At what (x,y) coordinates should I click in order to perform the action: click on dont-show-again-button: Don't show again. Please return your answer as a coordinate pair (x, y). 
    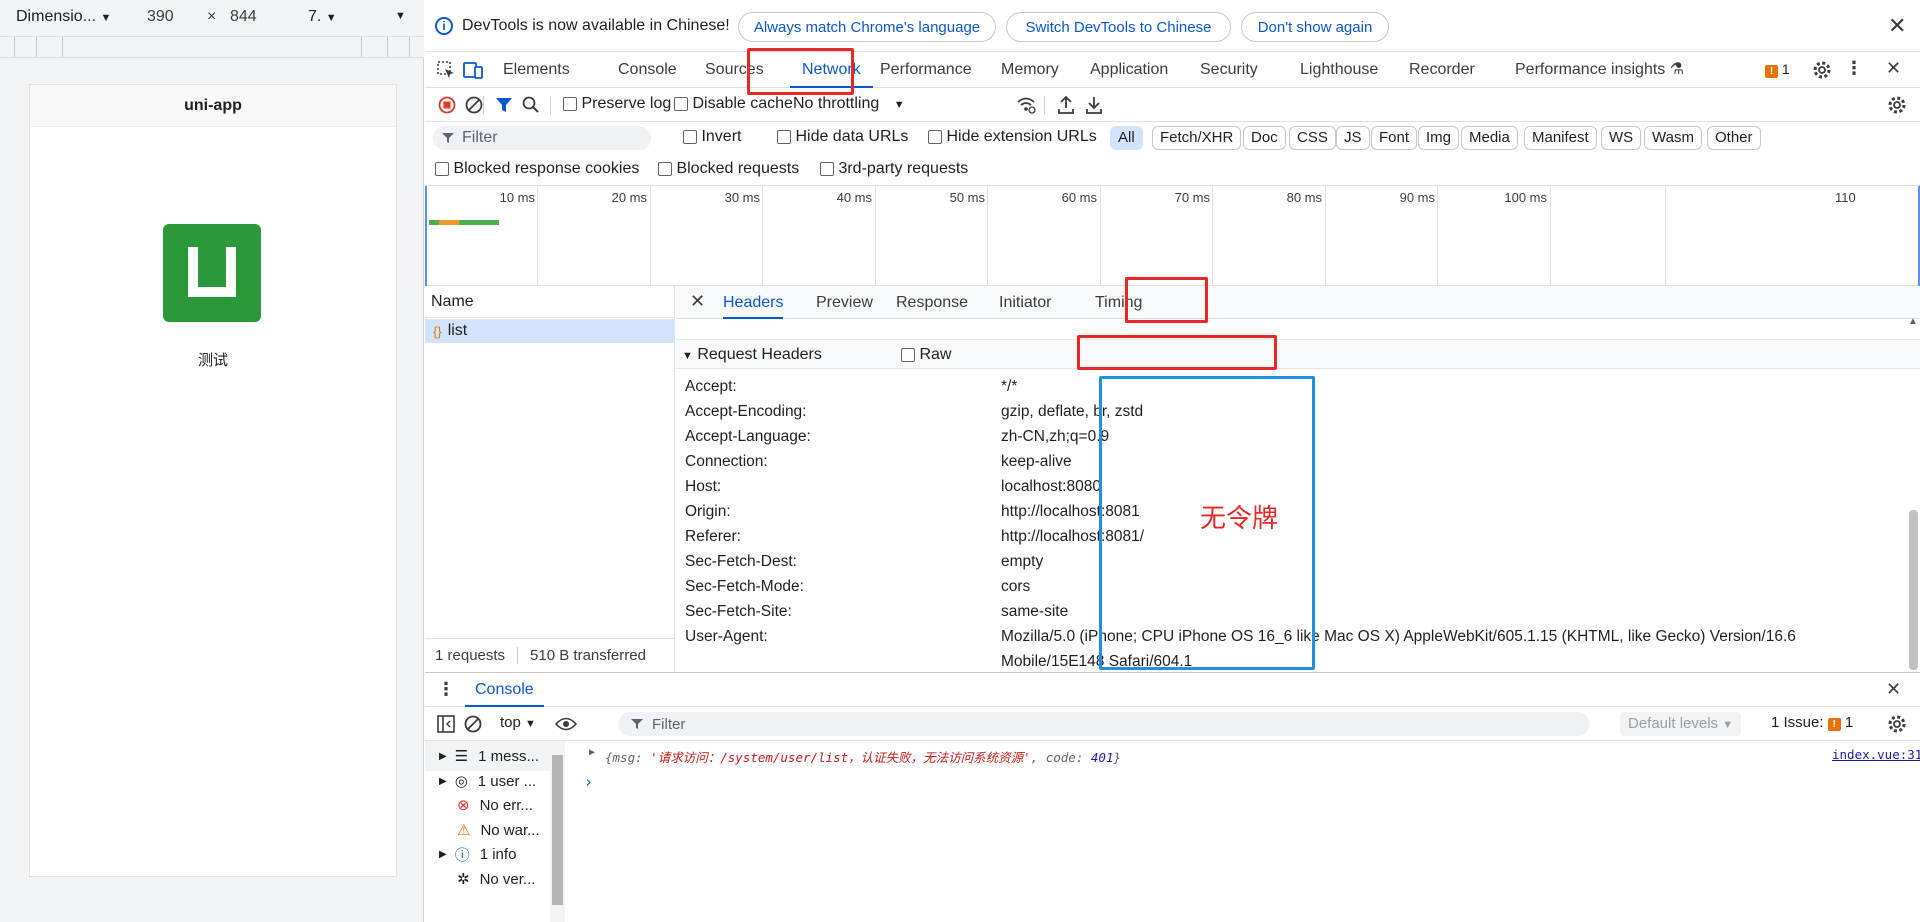
    Looking at the image, I should click on (1315, 27).